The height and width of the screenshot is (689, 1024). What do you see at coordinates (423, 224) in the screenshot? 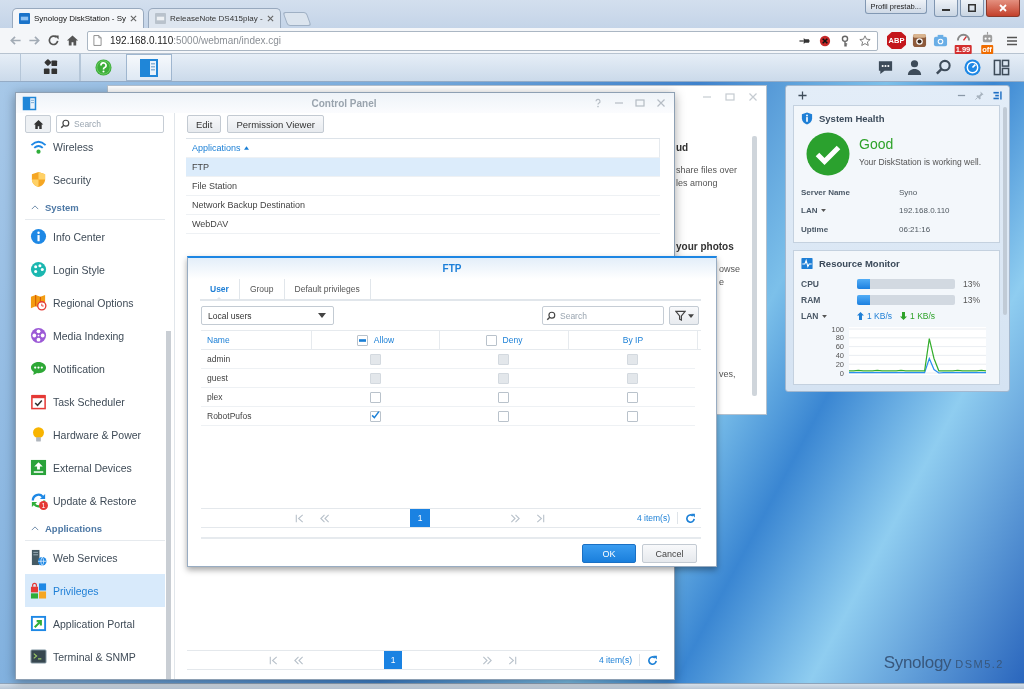
I see `application-row: WebDAV` at bounding box center [423, 224].